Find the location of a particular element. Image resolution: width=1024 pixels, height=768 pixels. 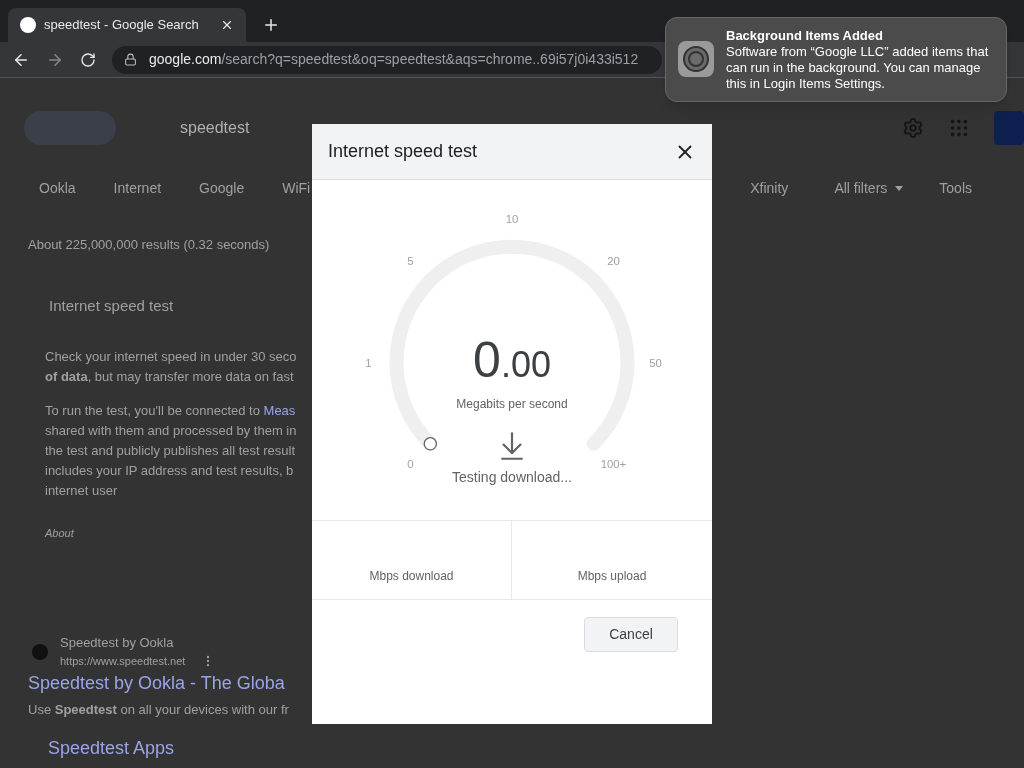

feature-title: Internet speed test is located at coordinates (111, 305).